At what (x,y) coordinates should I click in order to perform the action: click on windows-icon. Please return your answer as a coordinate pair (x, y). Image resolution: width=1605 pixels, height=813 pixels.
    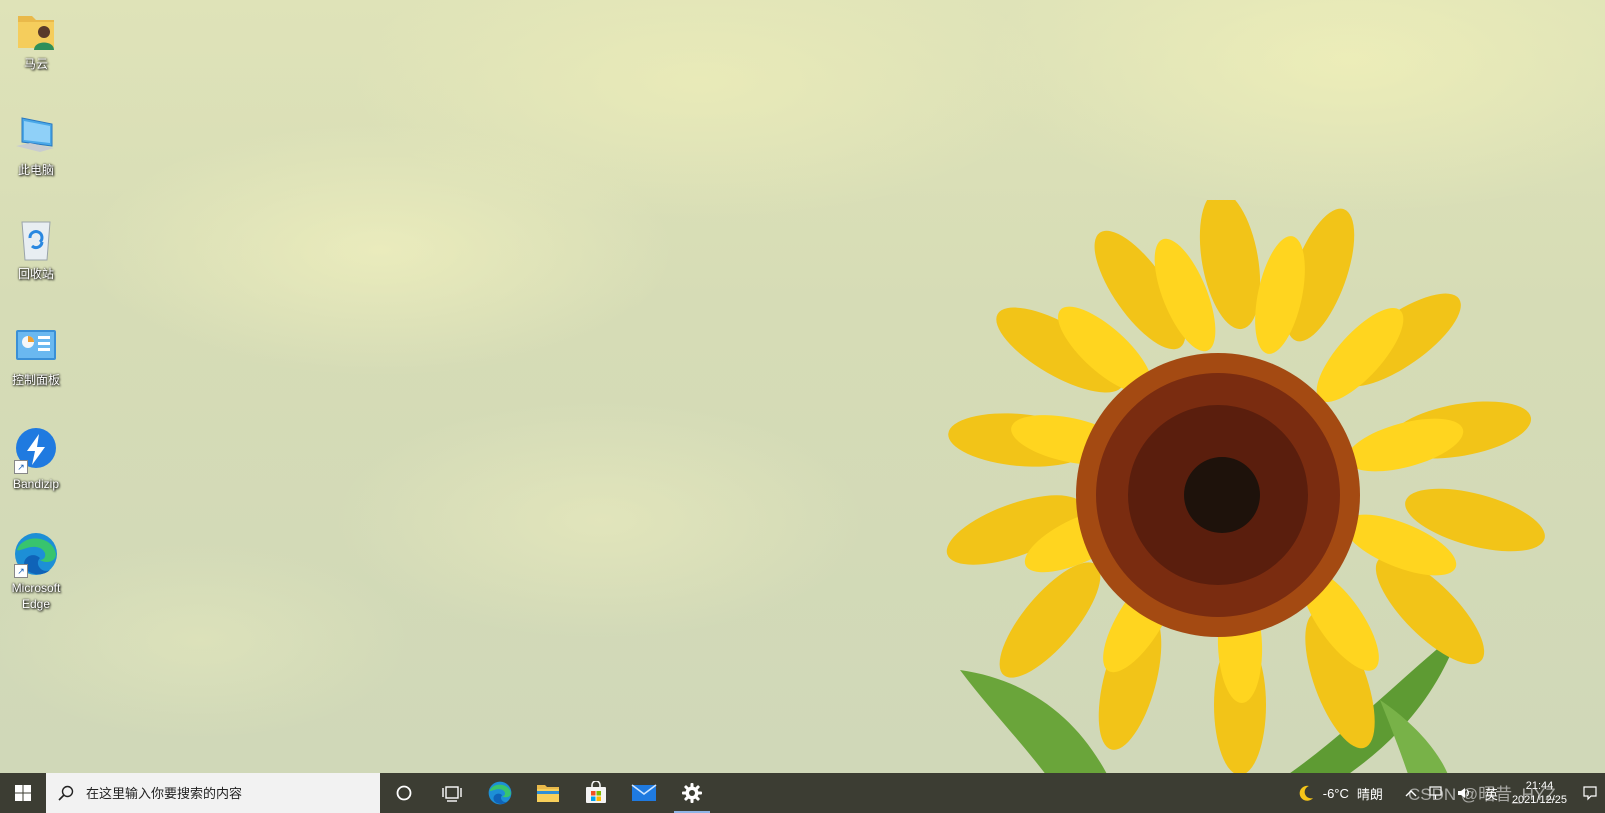
    Looking at the image, I should click on (23, 793).